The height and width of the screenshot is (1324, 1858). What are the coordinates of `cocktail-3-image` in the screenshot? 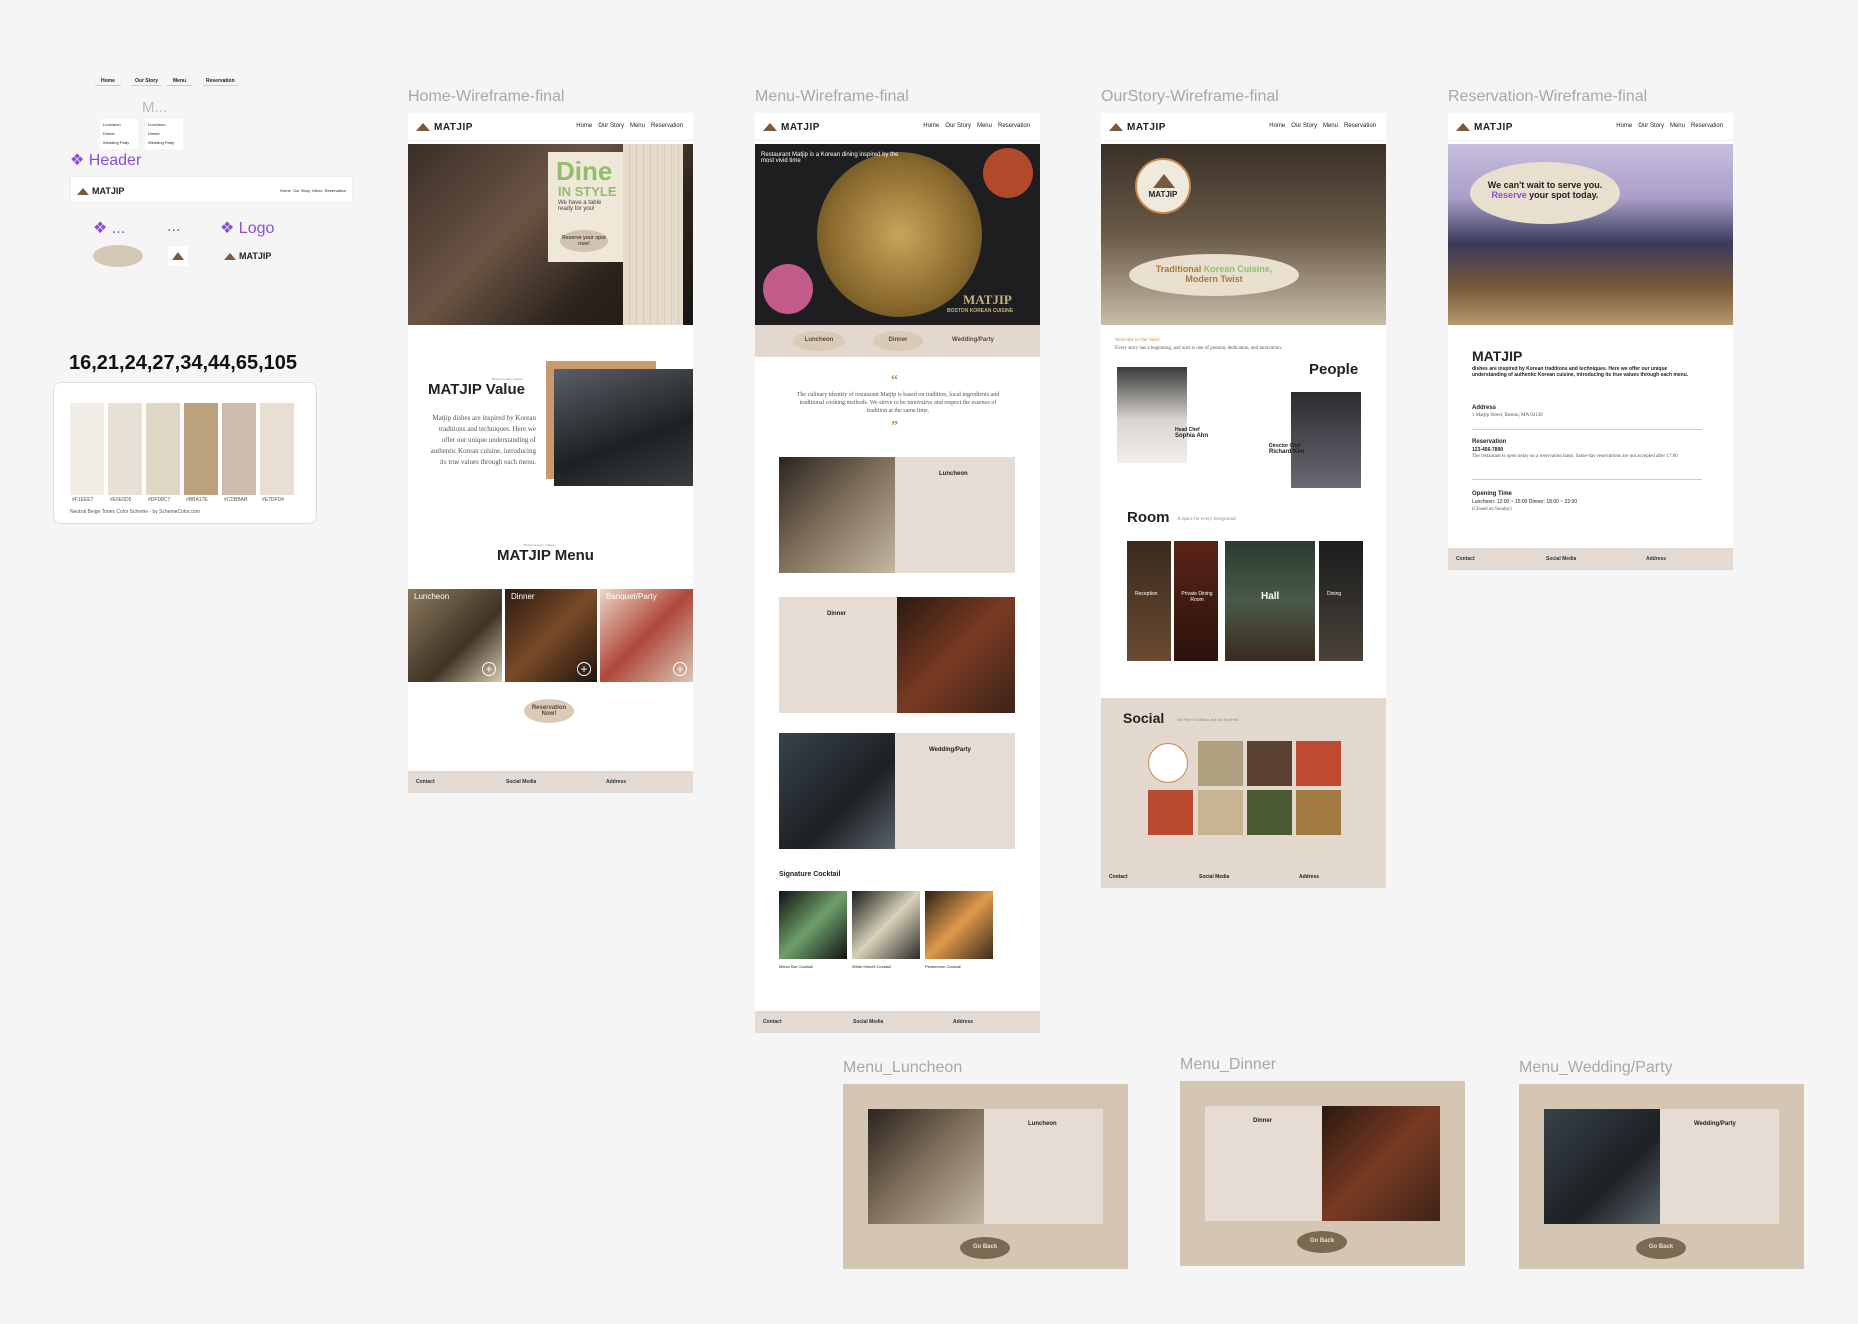 It's located at (959, 925).